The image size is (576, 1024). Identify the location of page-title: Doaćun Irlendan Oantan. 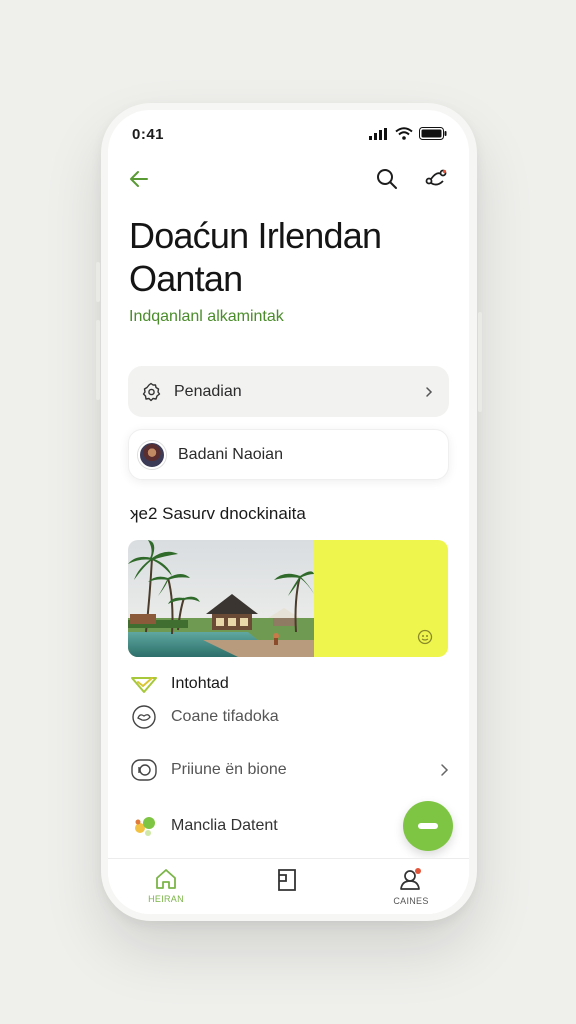
(255, 257).